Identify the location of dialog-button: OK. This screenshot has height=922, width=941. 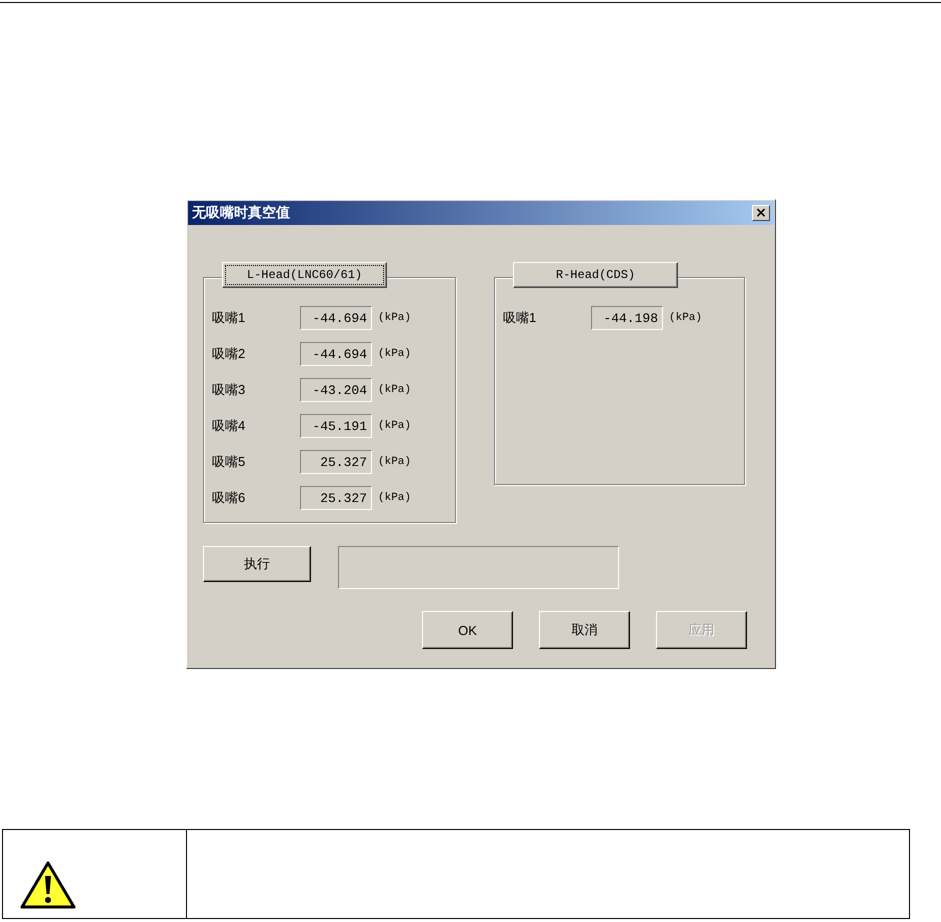
(467, 630).